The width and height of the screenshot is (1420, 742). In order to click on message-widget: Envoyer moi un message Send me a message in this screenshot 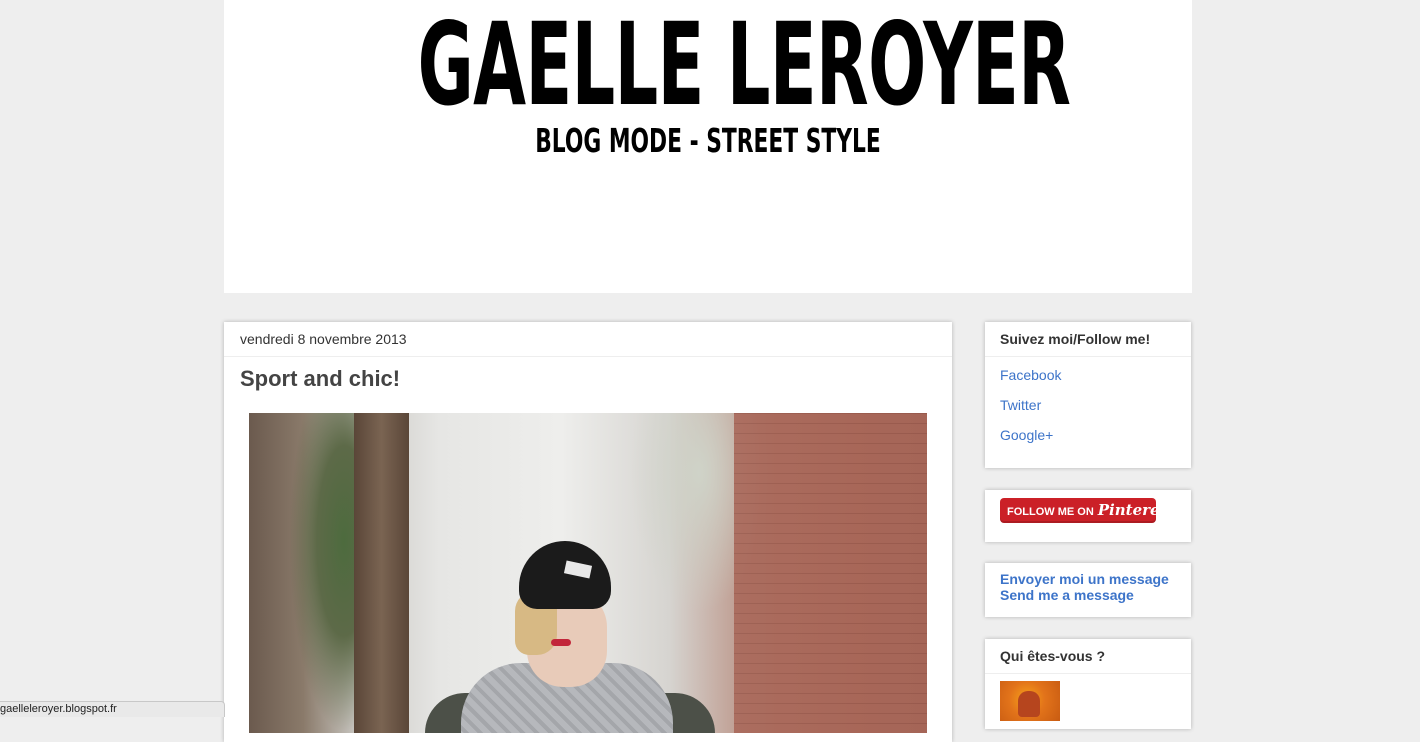, I will do `click(1088, 590)`.